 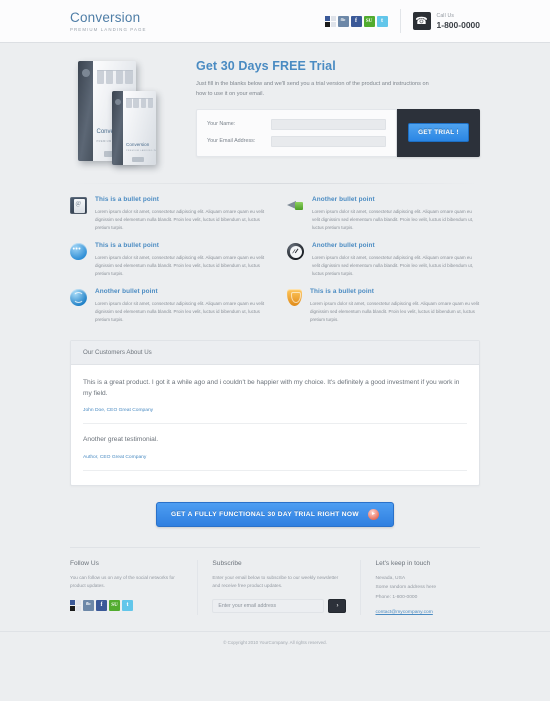 What do you see at coordinates (141, 150) in the screenshot?
I see `box-subtitle: PREMIUM LANDING PAGE` at bounding box center [141, 150].